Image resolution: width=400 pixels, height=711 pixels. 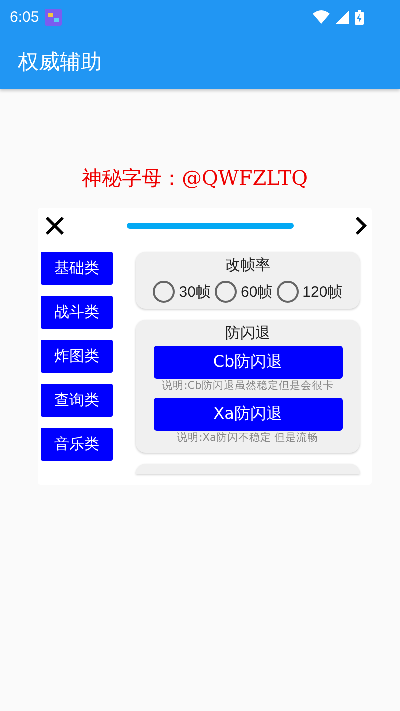 I want to click on category-button: 查询类, so click(x=77, y=400).